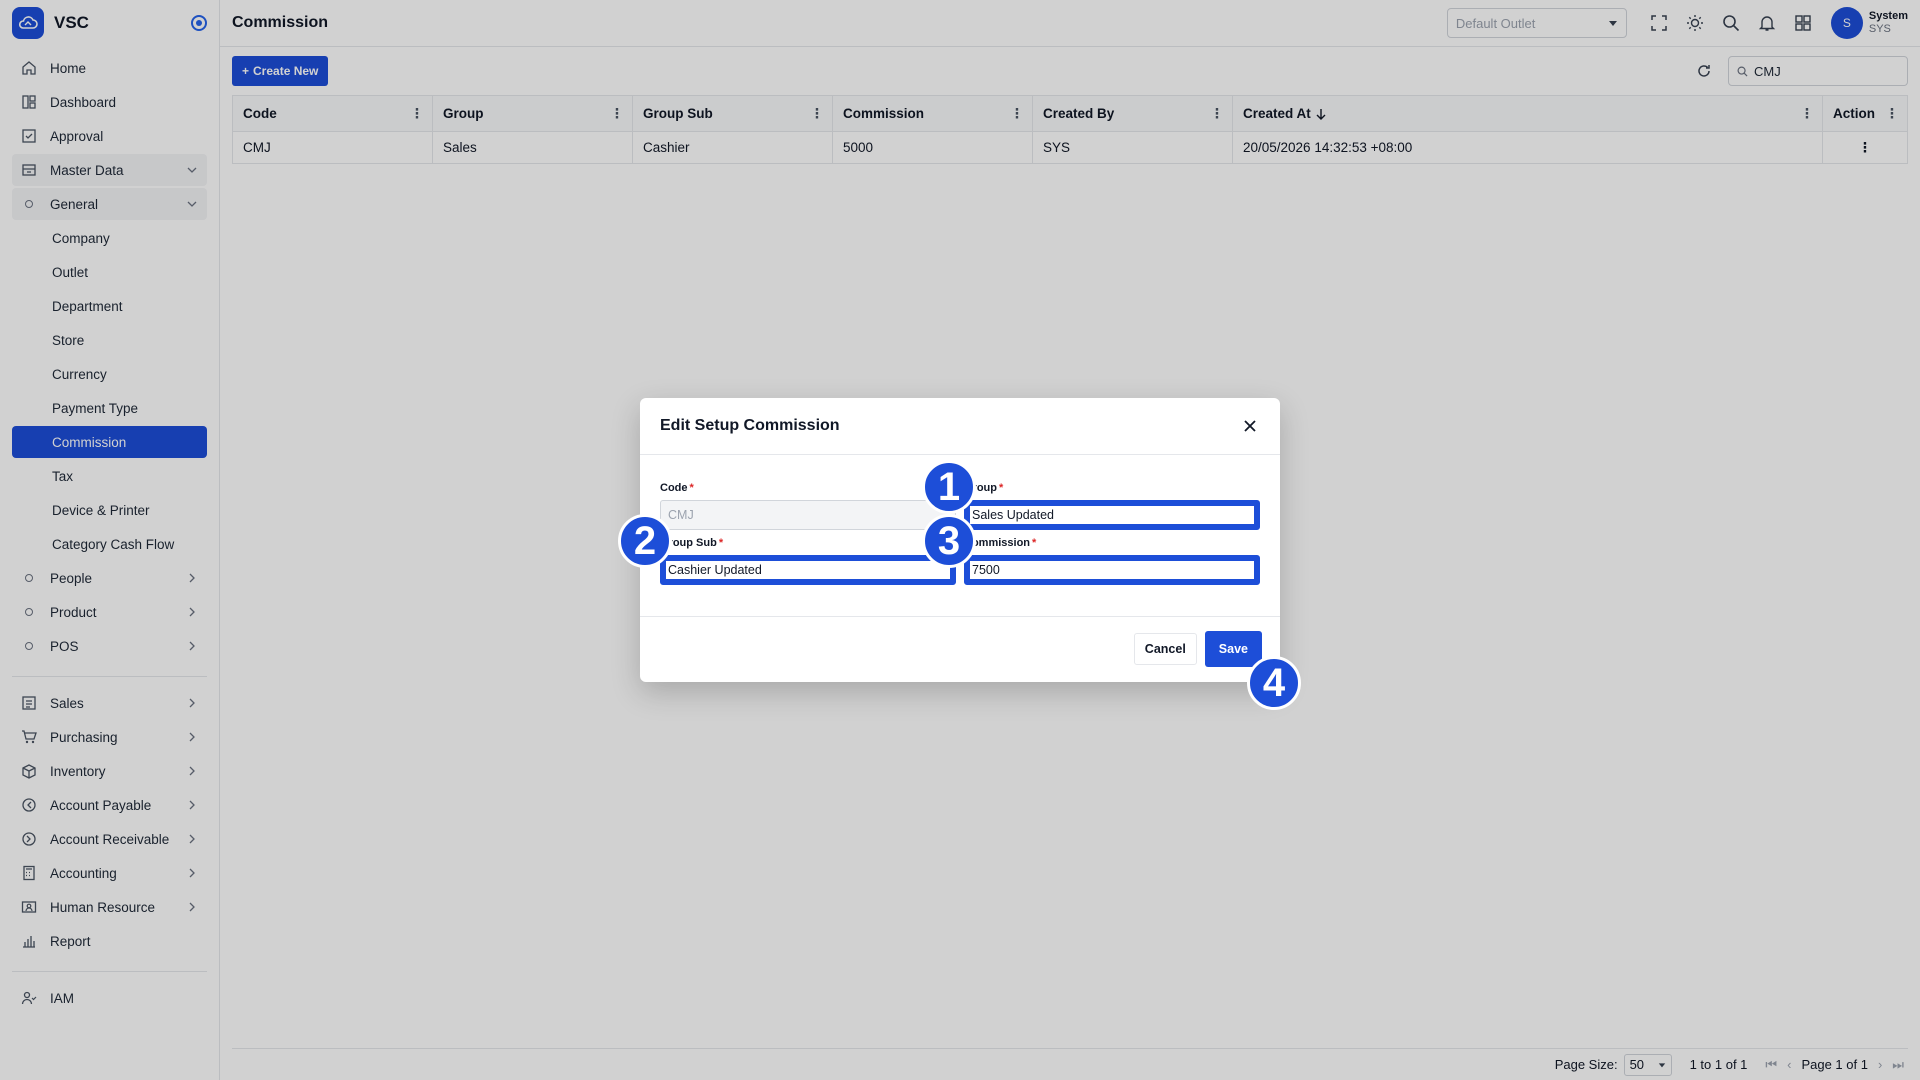 This screenshot has height=1080, width=1920. I want to click on group-sub-input: Cashier Updated, so click(808, 570).